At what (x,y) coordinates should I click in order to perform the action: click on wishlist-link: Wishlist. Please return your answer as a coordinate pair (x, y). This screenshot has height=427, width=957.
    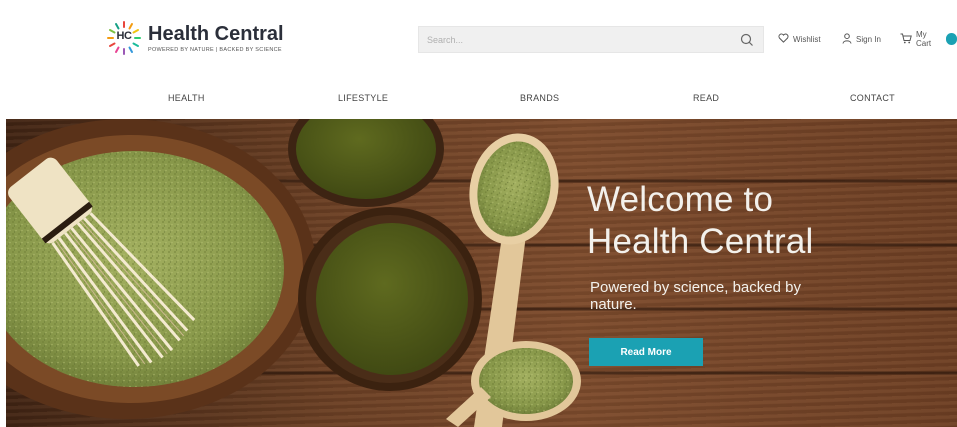
    Looking at the image, I should click on (799, 39).